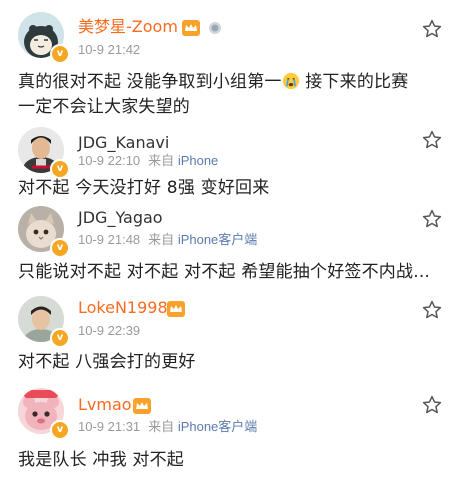 This screenshot has width=470, height=478. Describe the element at coordinates (150, 82) in the screenshot. I see `comment-text-part1: 真的很对不起 没能争取到小组第一` at that location.